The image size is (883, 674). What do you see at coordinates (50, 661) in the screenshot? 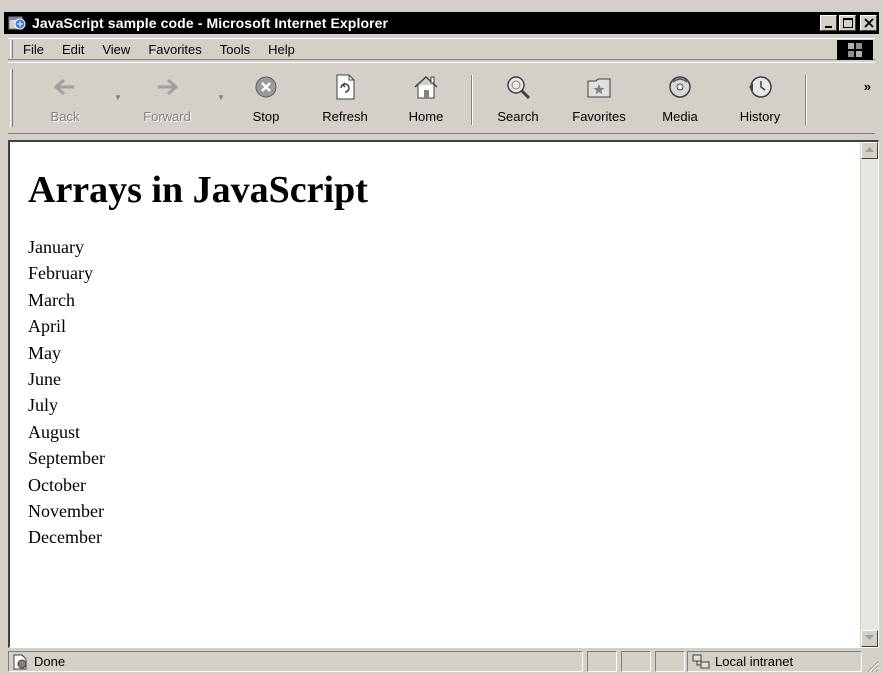
I see `status-text: Done` at bounding box center [50, 661].